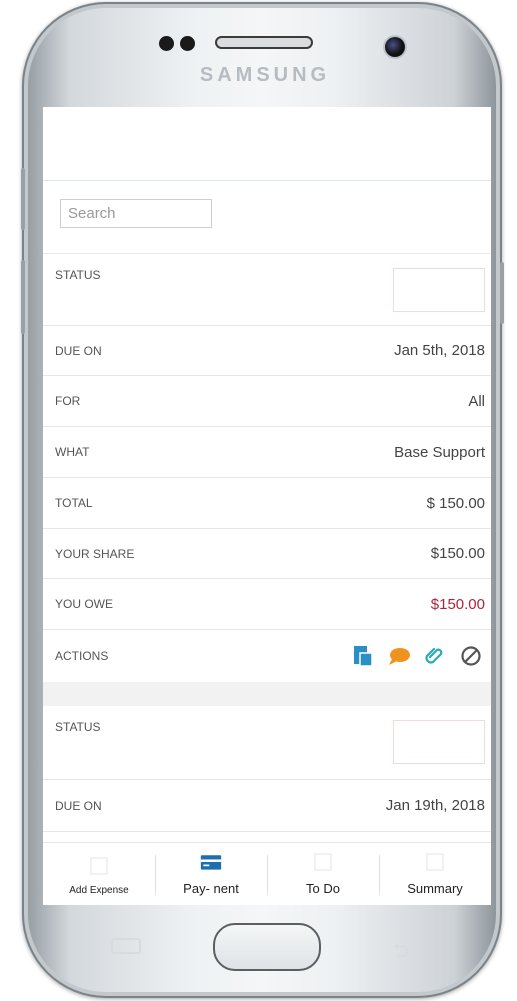  What do you see at coordinates (264, 42) in the screenshot?
I see `earpiece-speaker` at bounding box center [264, 42].